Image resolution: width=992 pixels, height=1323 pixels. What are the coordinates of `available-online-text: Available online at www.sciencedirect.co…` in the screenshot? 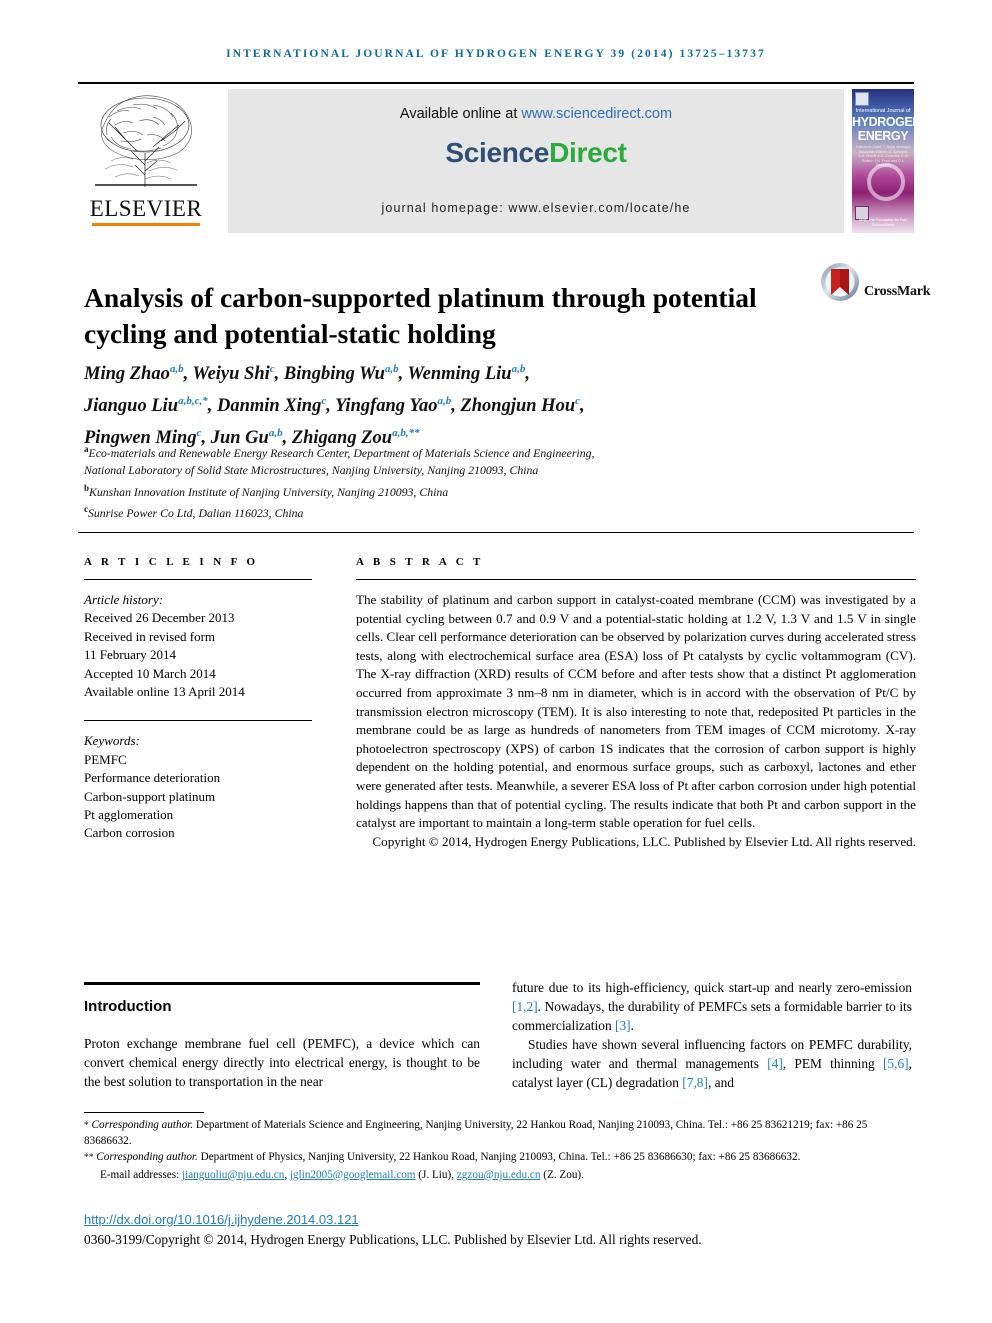 It's located at (536, 114).